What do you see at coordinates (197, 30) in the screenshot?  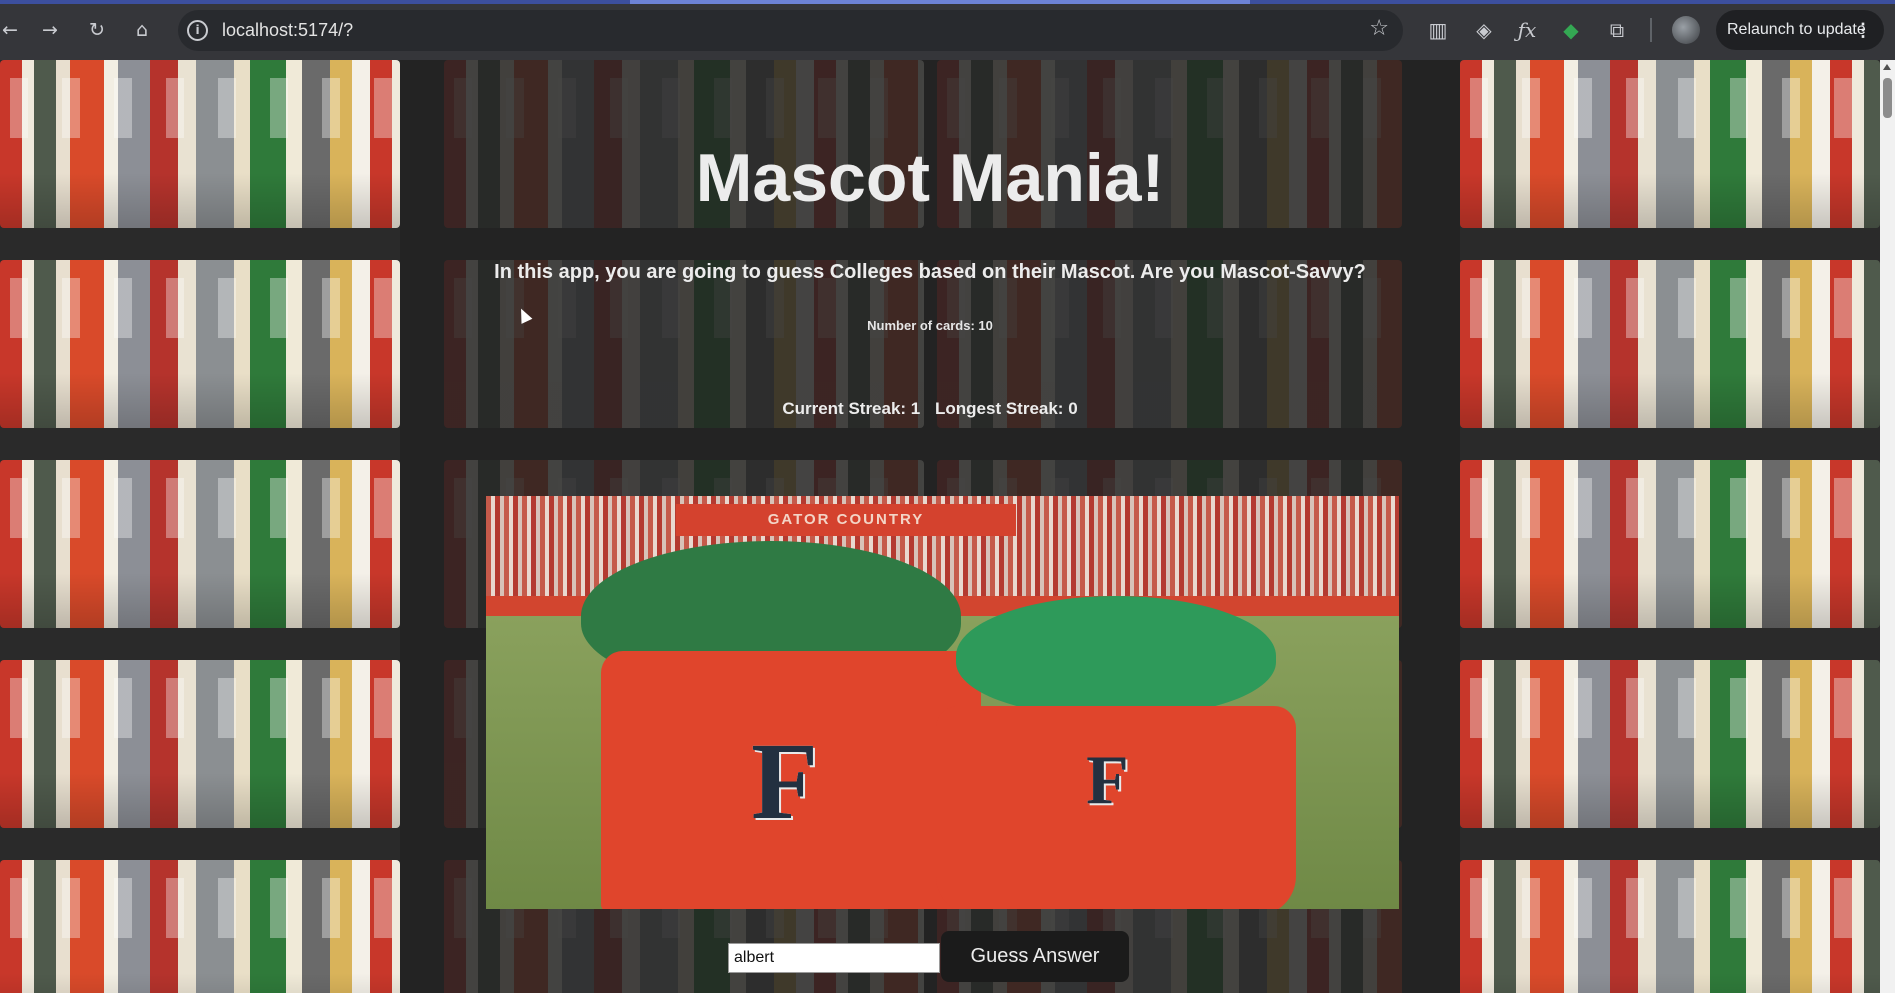 I see `site-info-icon: i` at bounding box center [197, 30].